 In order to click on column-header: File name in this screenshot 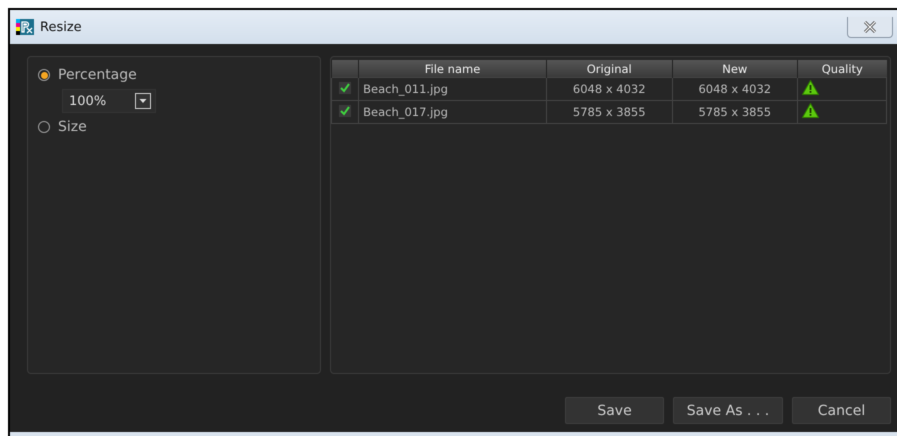, I will do `click(452, 69)`.